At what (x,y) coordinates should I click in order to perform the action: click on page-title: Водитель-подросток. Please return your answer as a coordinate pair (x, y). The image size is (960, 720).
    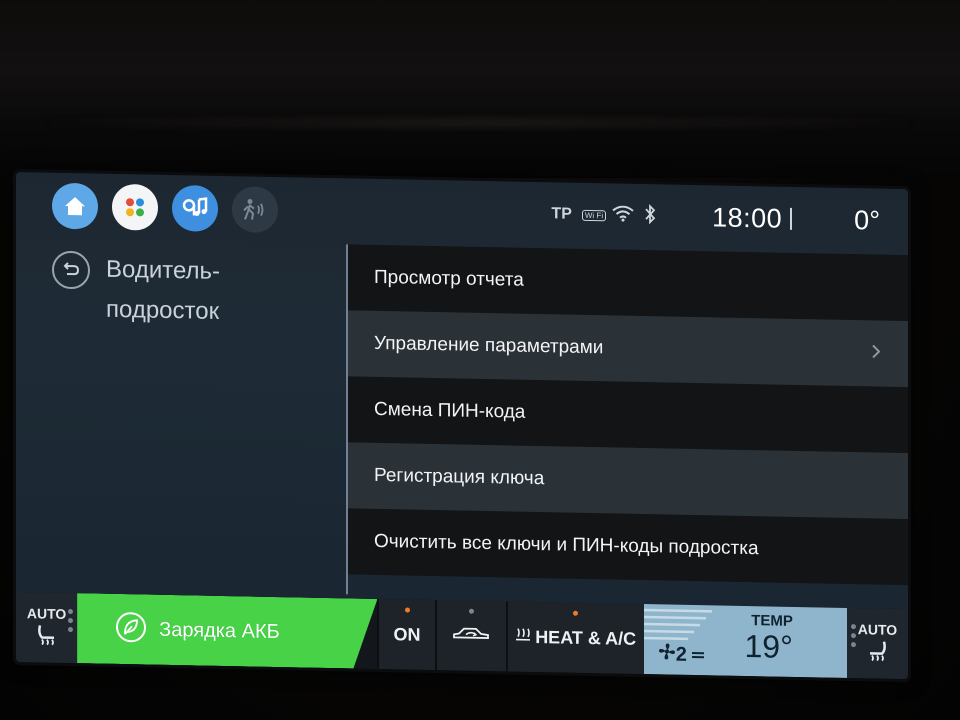
    Looking at the image, I should click on (163, 290).